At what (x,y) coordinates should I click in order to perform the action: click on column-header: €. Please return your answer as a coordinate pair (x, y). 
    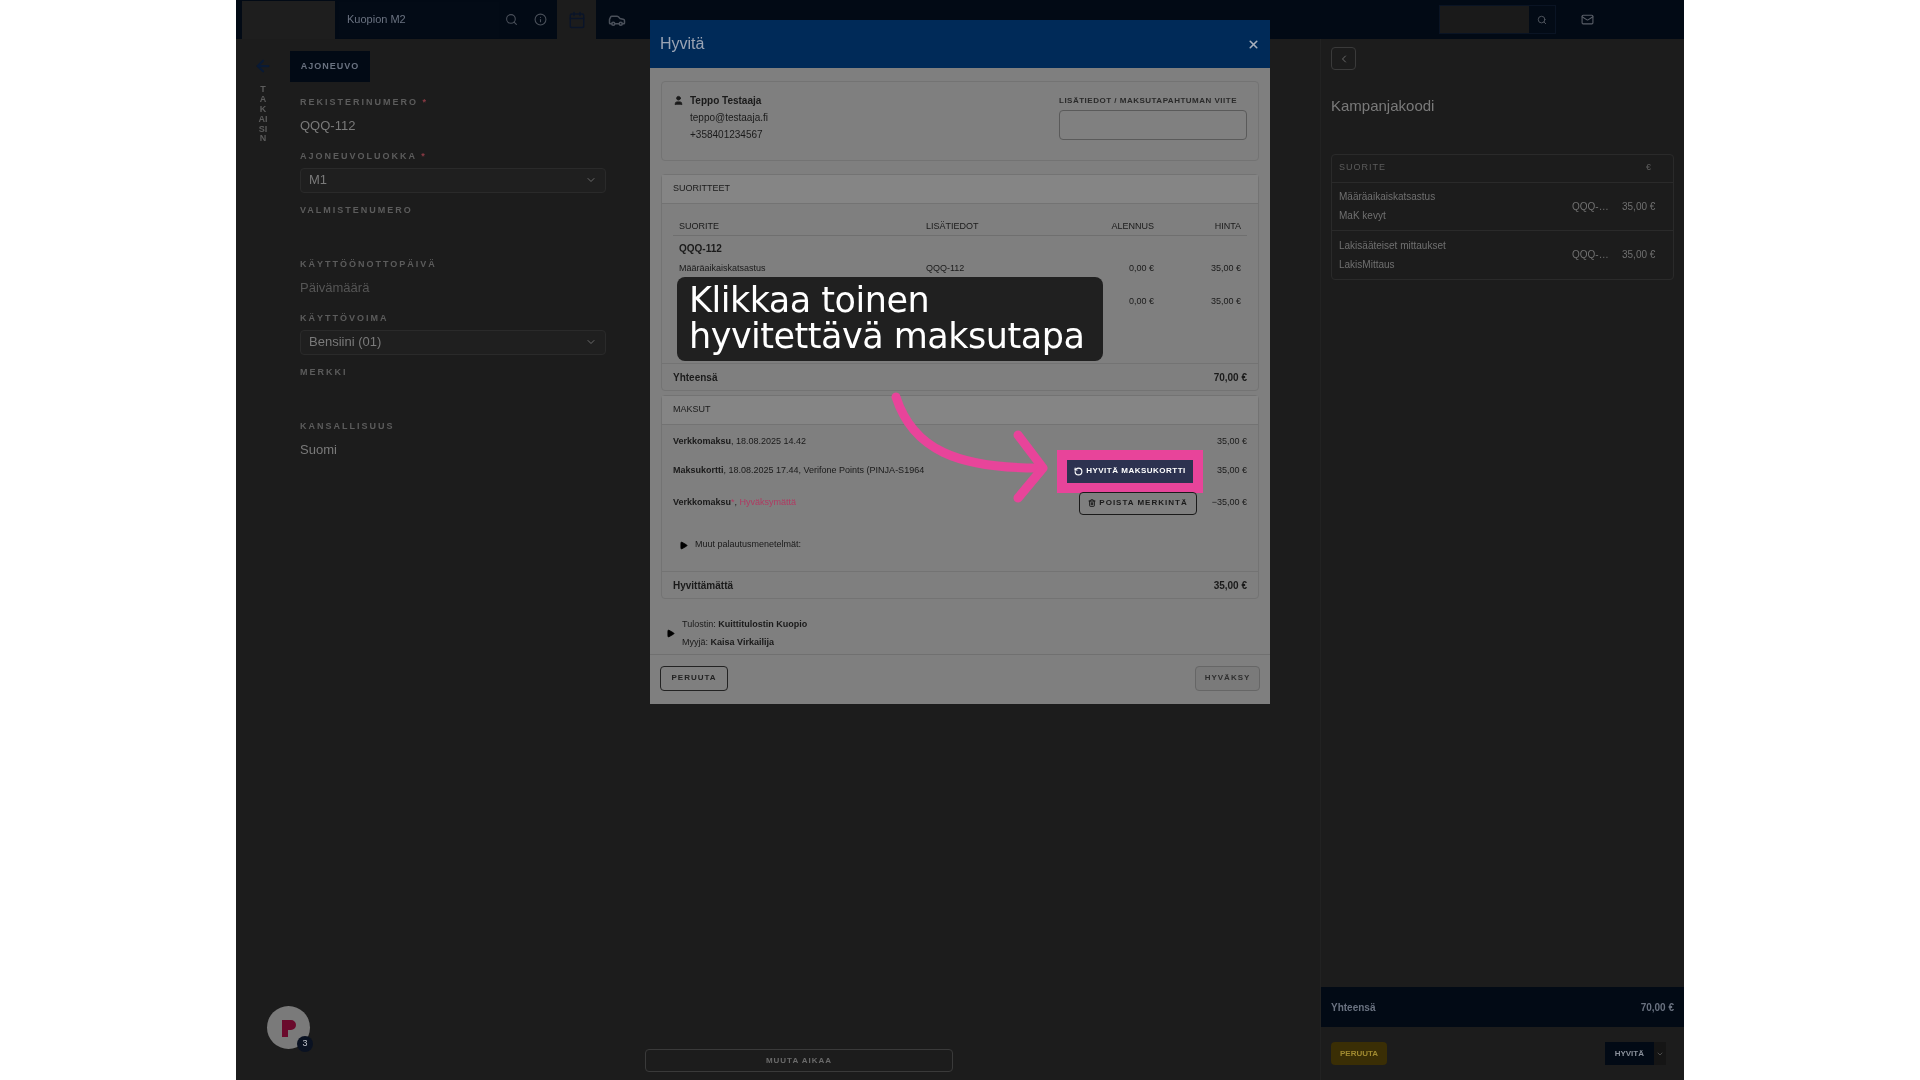
    Looking at the image, I should click on (1649, 168).